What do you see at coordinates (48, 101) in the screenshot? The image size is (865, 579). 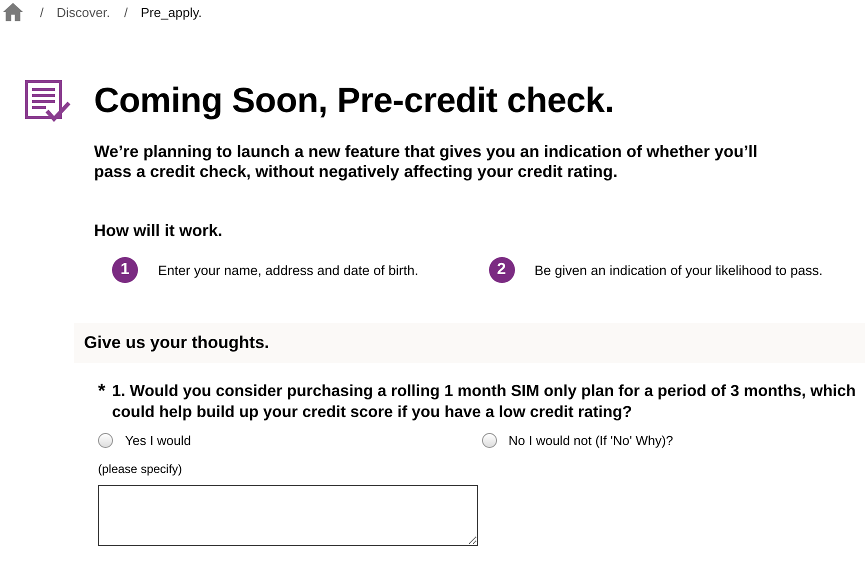 I see `checklist-icon` at bounding box center [48, 101].